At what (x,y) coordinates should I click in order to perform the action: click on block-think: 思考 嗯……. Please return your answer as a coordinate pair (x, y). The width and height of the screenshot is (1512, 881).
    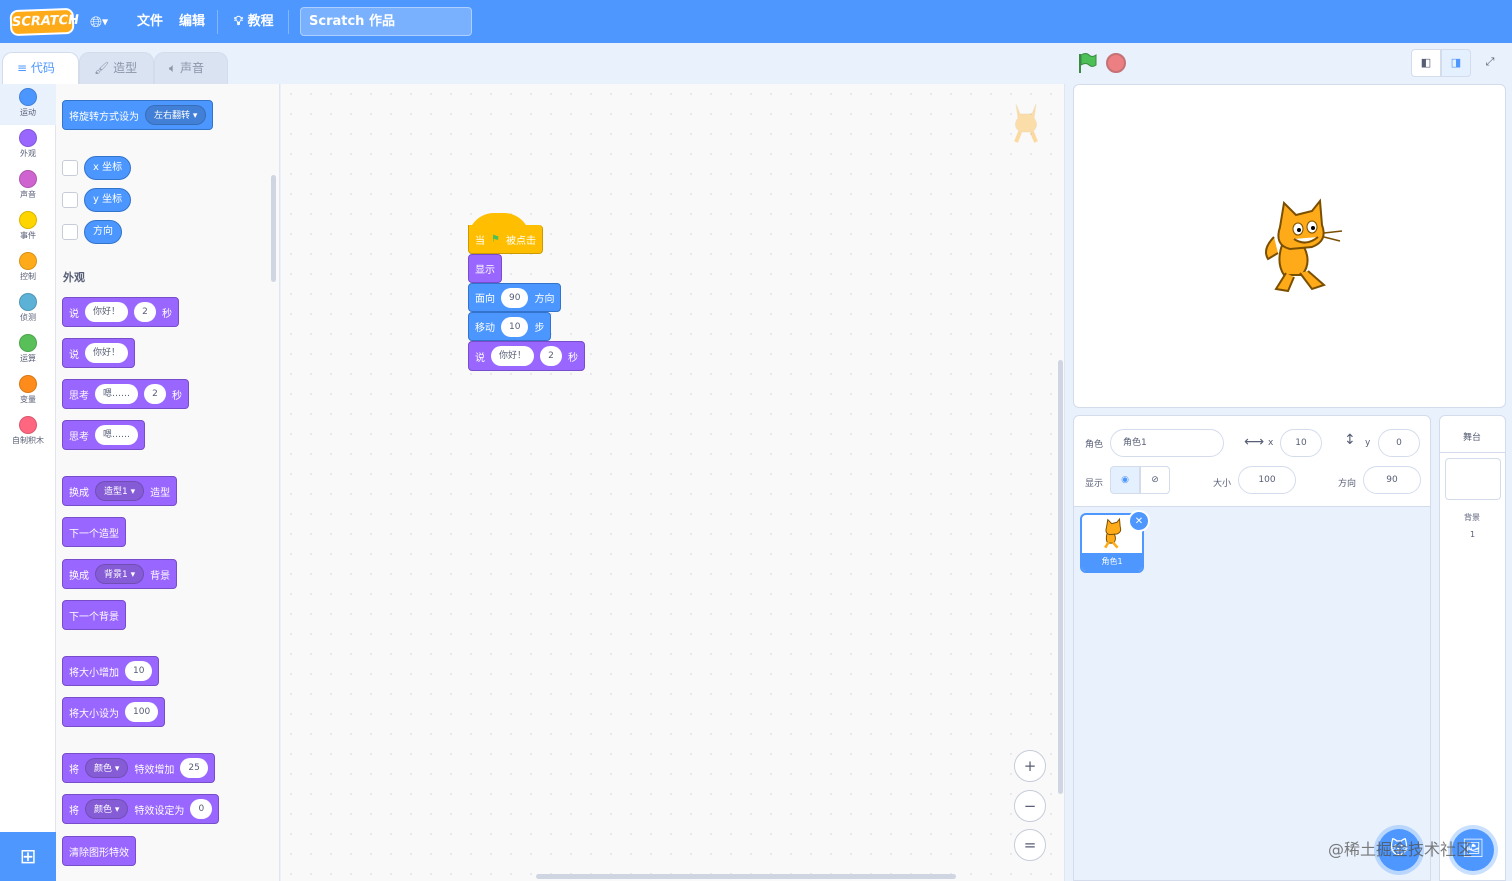
    Looking at the image, I should click on (104, 435).